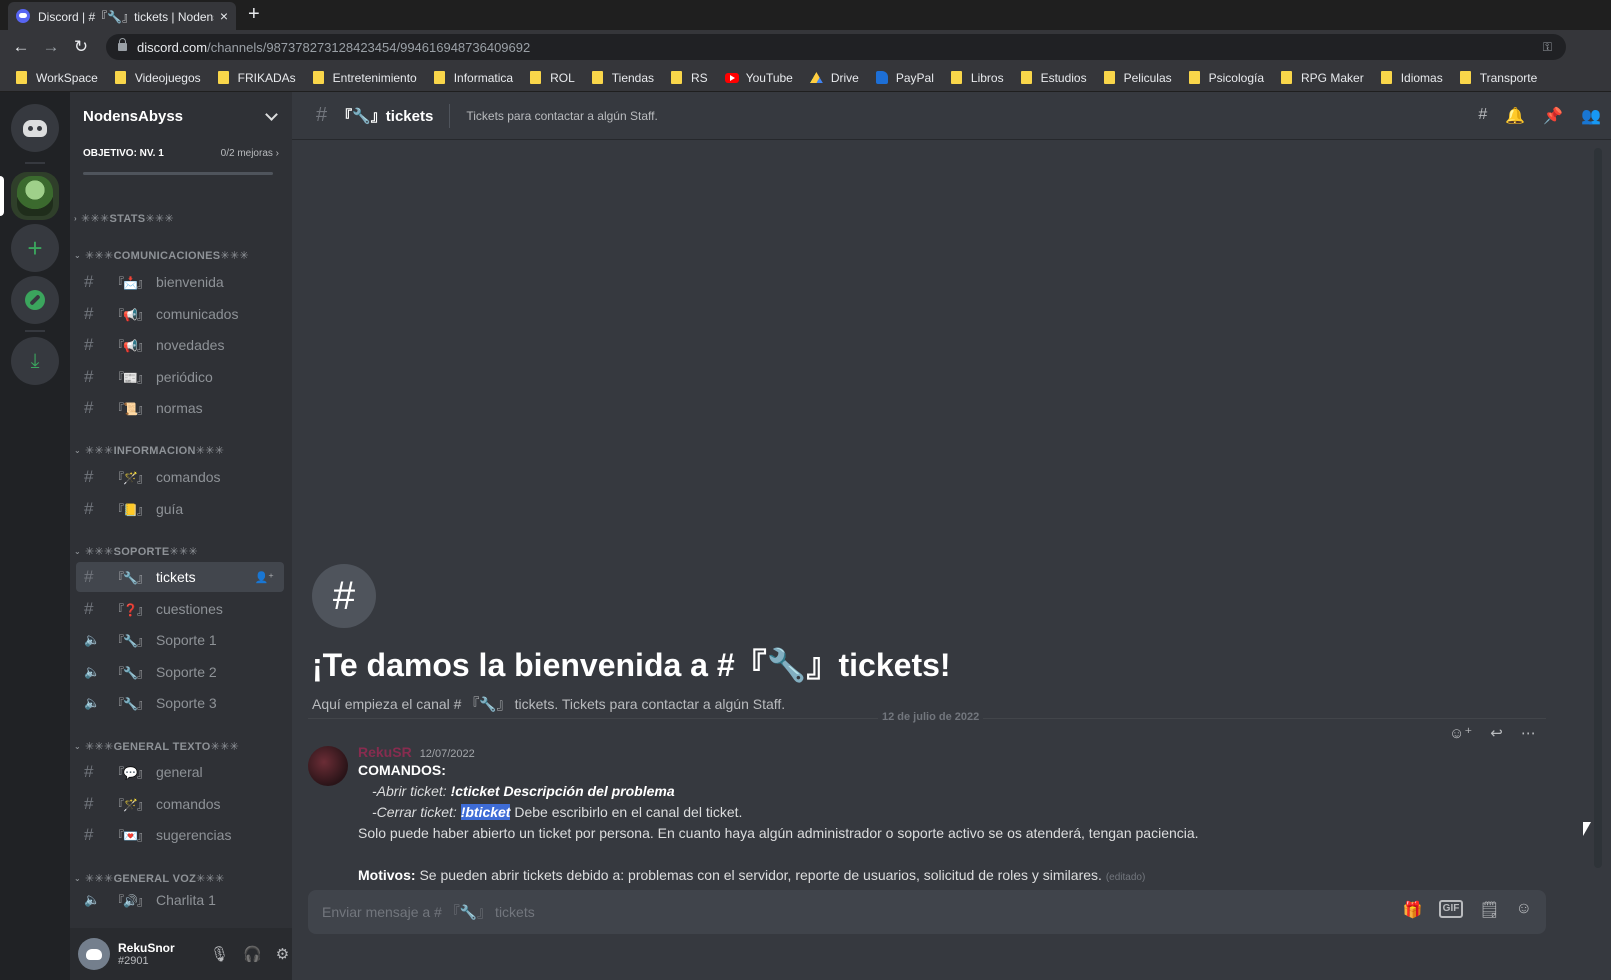  Describe the element at coordinates (552, 78) in the screenshot. I see `bookmark-rol: ROL` at that location.